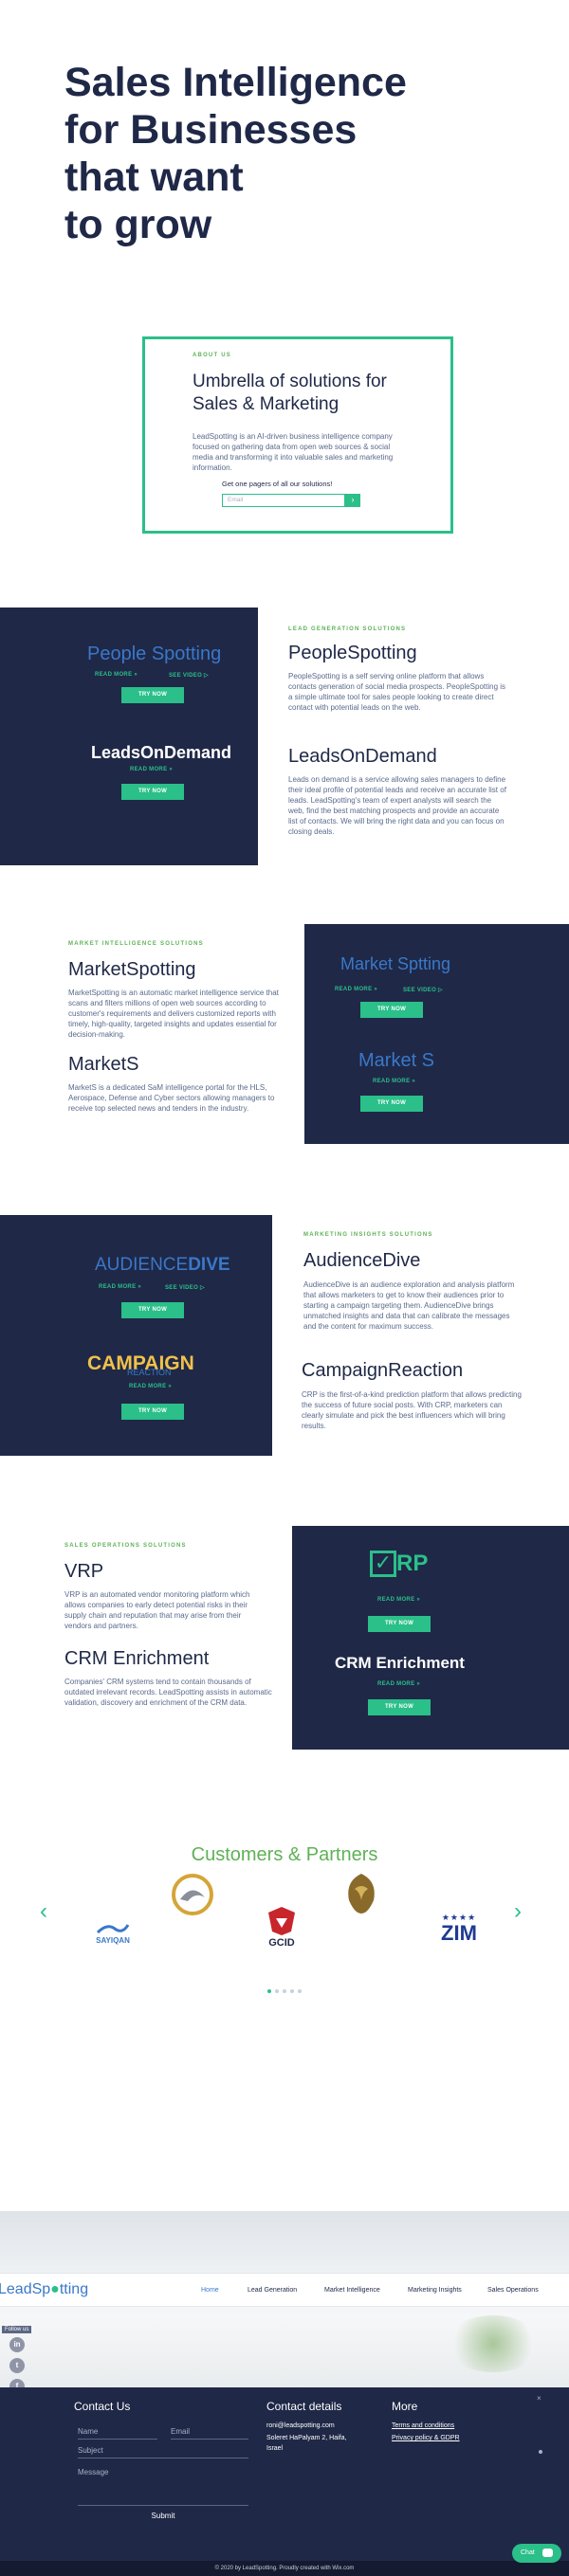 The width and height of the screenshot is (569, 2576). What do you see at coordinates (90, 2450) in the screenshot?
I see `subject-placeholder: Subject` at bounding box center [90, 2450].